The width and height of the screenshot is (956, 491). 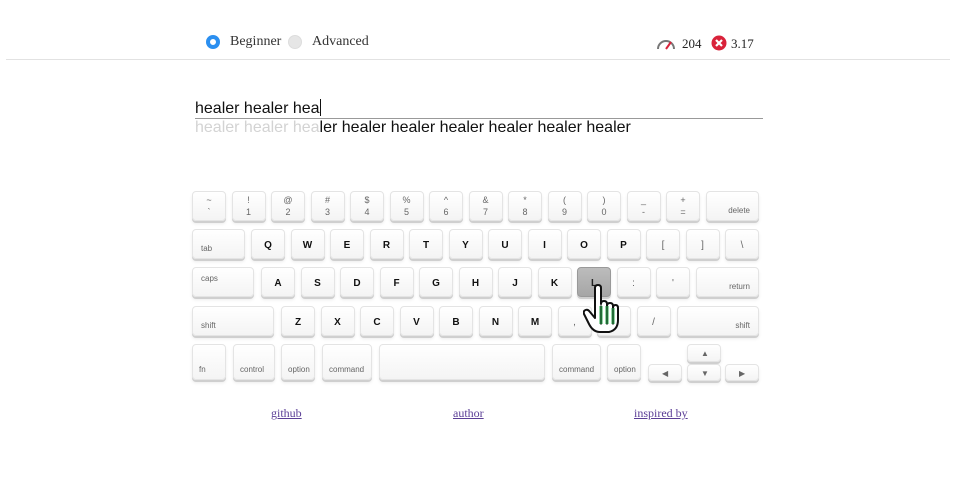 I want to click on key-label: option, so click(x=625, y=369).